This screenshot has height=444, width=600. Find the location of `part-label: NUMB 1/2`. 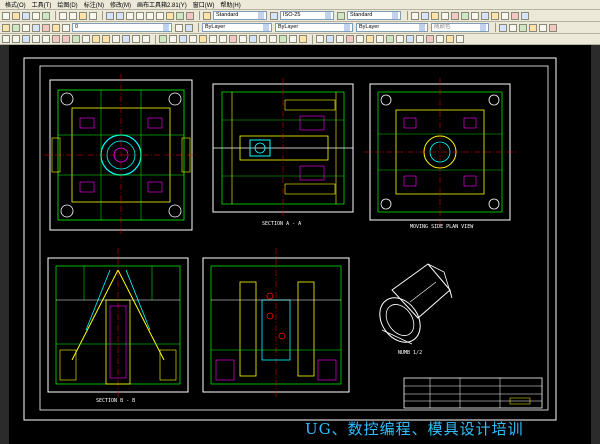

part-label: NUMB 1/2 is located at coordinates (410, 353).